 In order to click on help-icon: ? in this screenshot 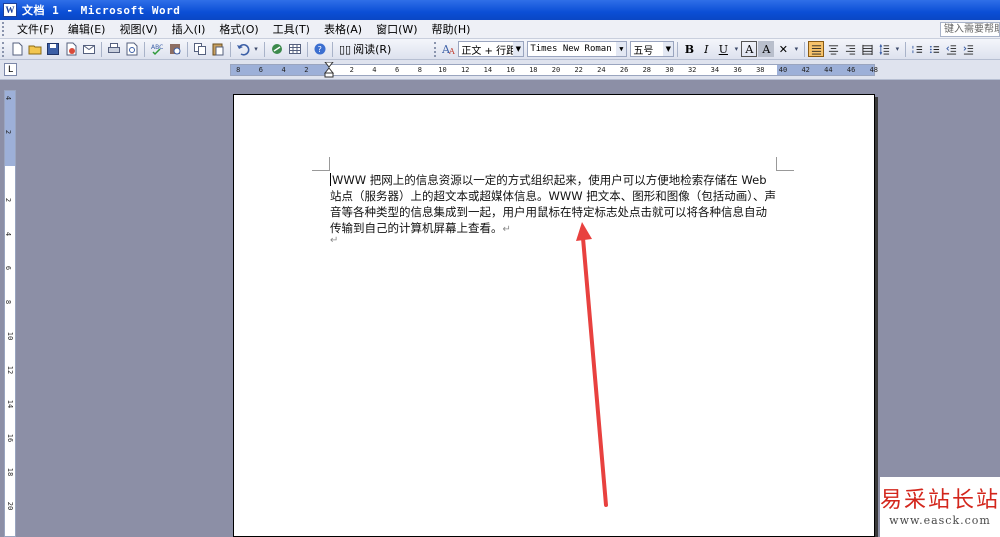, I will do `click(319, 49)`.